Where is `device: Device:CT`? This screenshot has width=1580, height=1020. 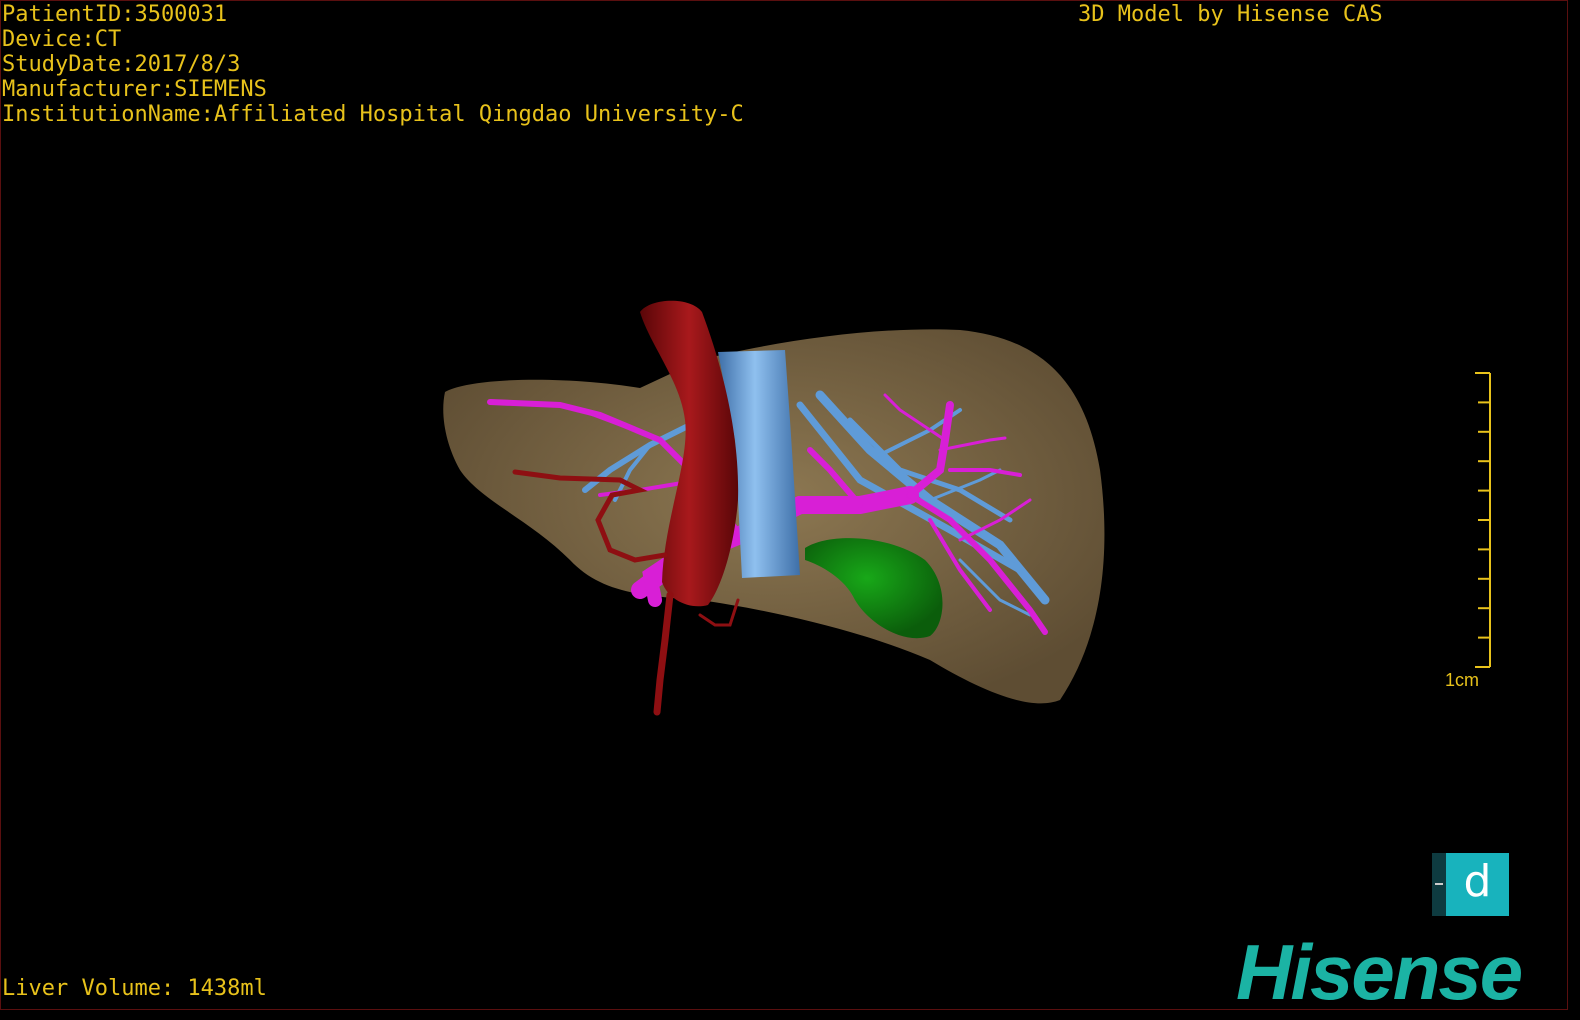 device: Device:CT is located at coordinates (62, 39).